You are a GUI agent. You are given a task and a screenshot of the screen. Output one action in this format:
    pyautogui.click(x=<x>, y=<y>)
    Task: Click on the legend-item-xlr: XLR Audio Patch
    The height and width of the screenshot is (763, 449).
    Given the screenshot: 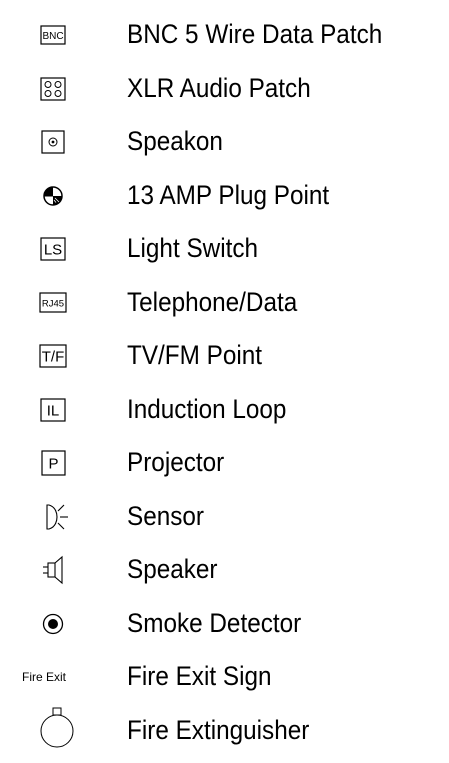 What is the action you would take?
    pyautogui.click(x=224, y=88)
    